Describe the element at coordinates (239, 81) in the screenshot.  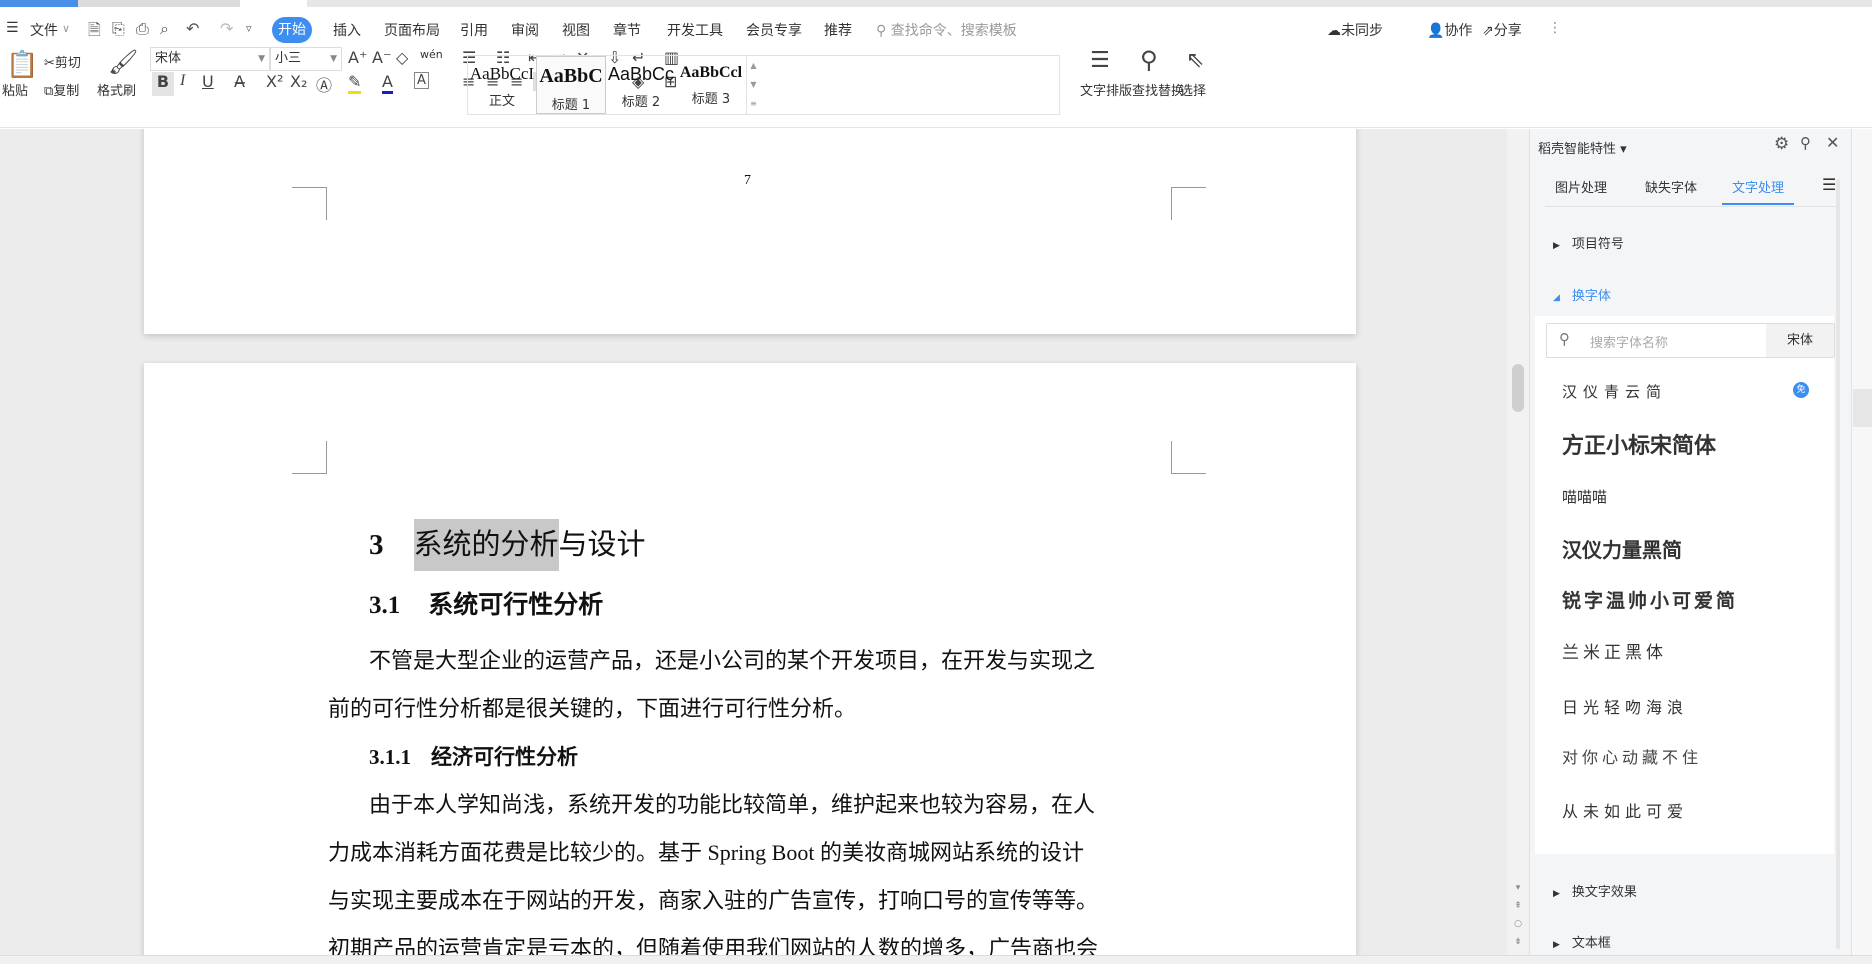
I see `strikethrough-icon: A̶` at that location.